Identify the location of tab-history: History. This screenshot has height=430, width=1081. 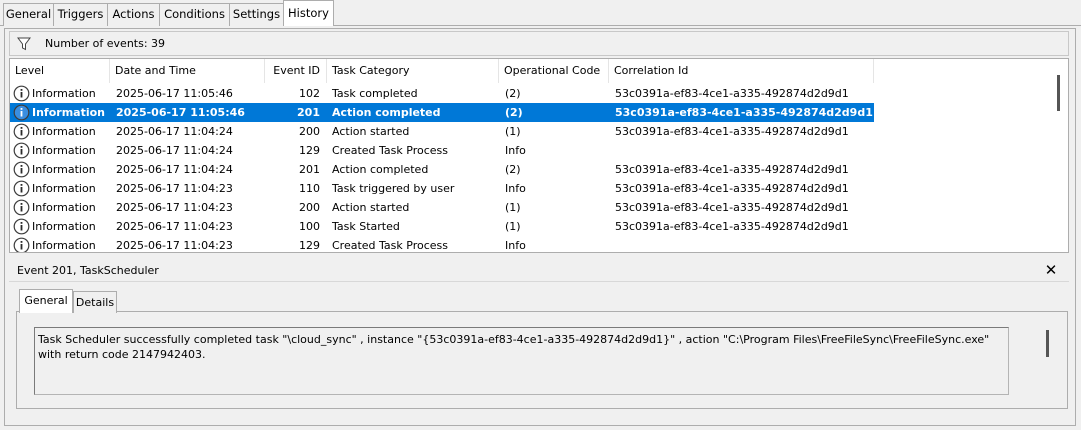
(308, 13).